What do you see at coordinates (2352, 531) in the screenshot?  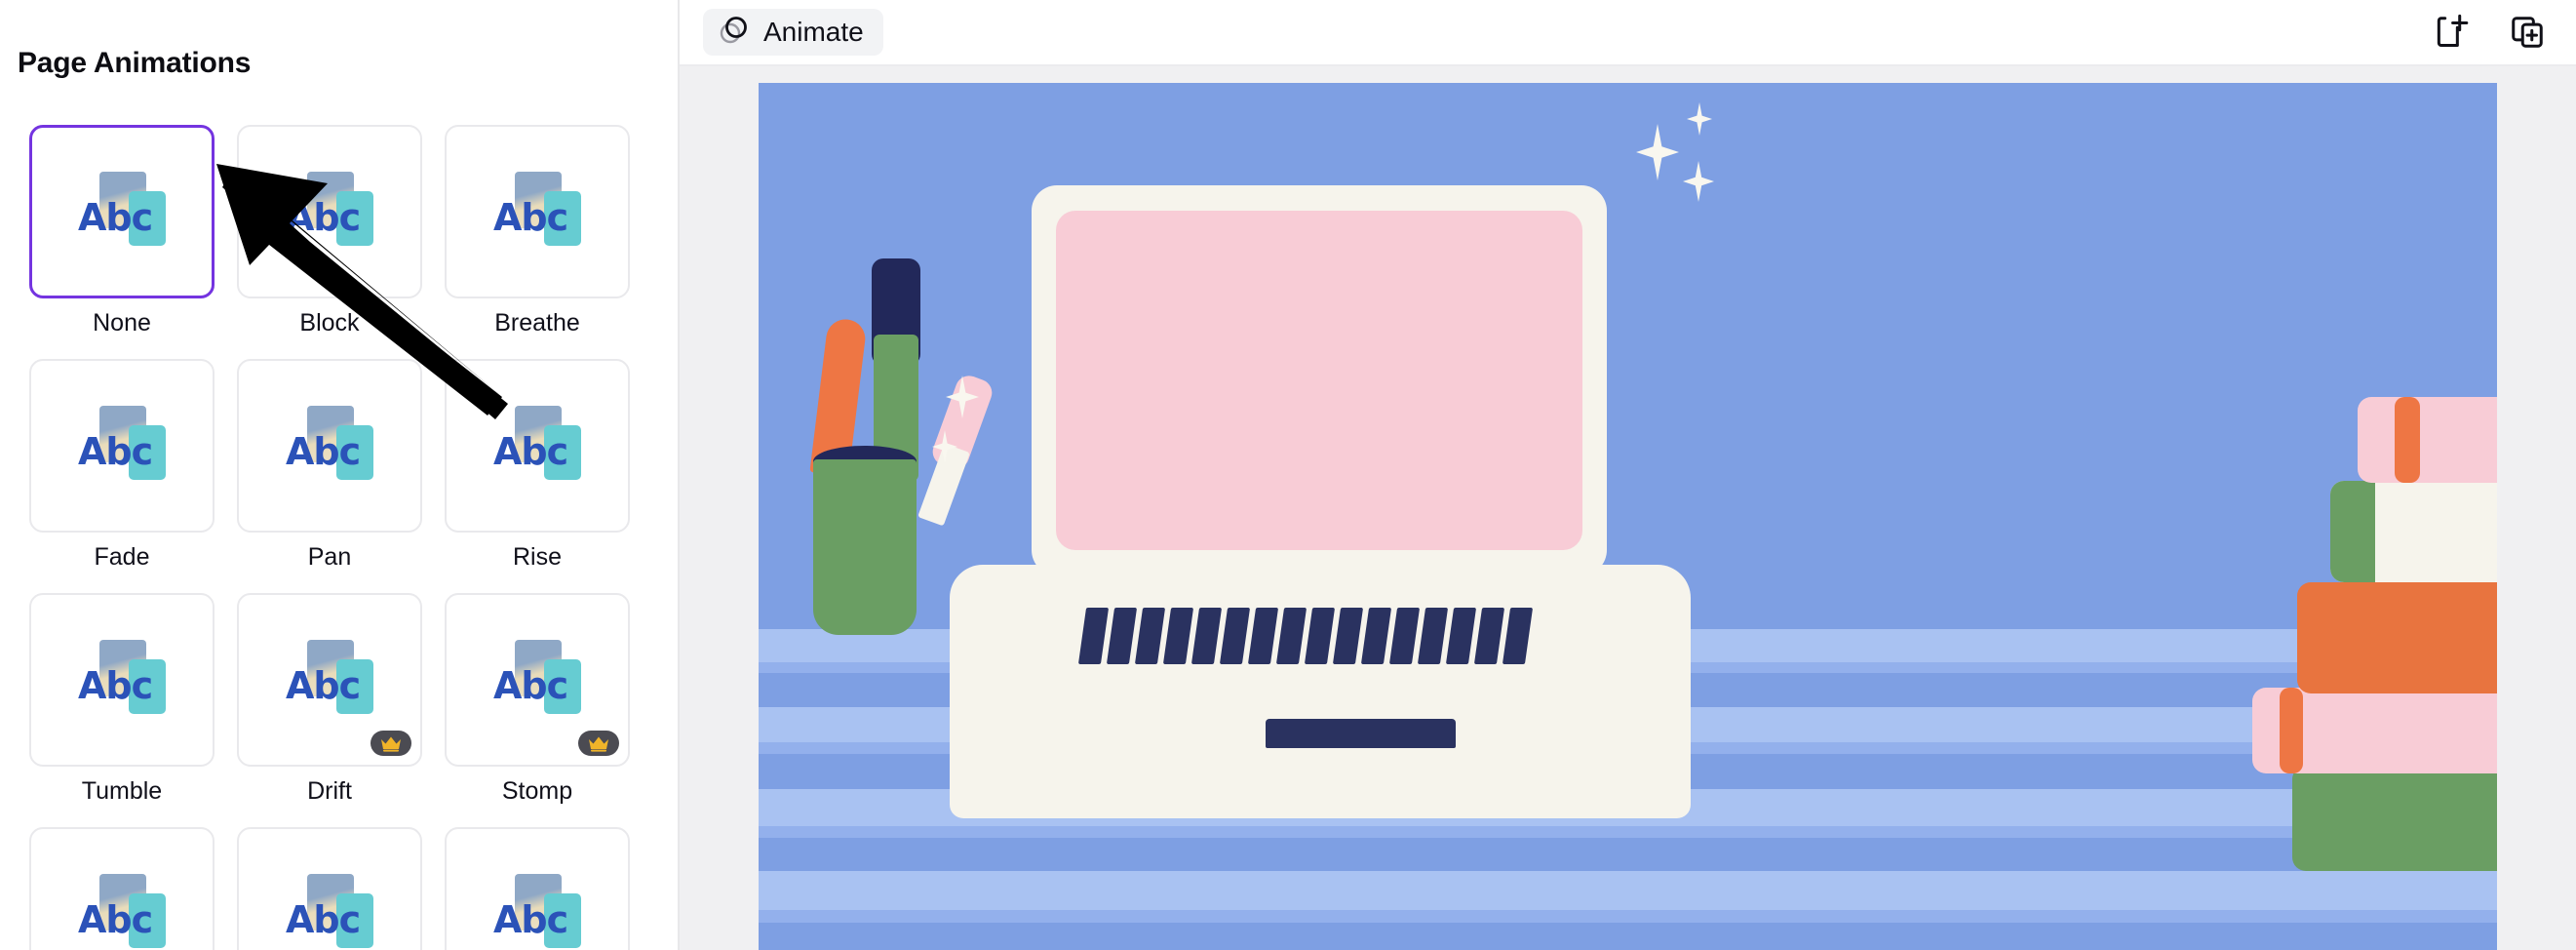 I see `book-cream-spine` at bounding box center [2352, 531].